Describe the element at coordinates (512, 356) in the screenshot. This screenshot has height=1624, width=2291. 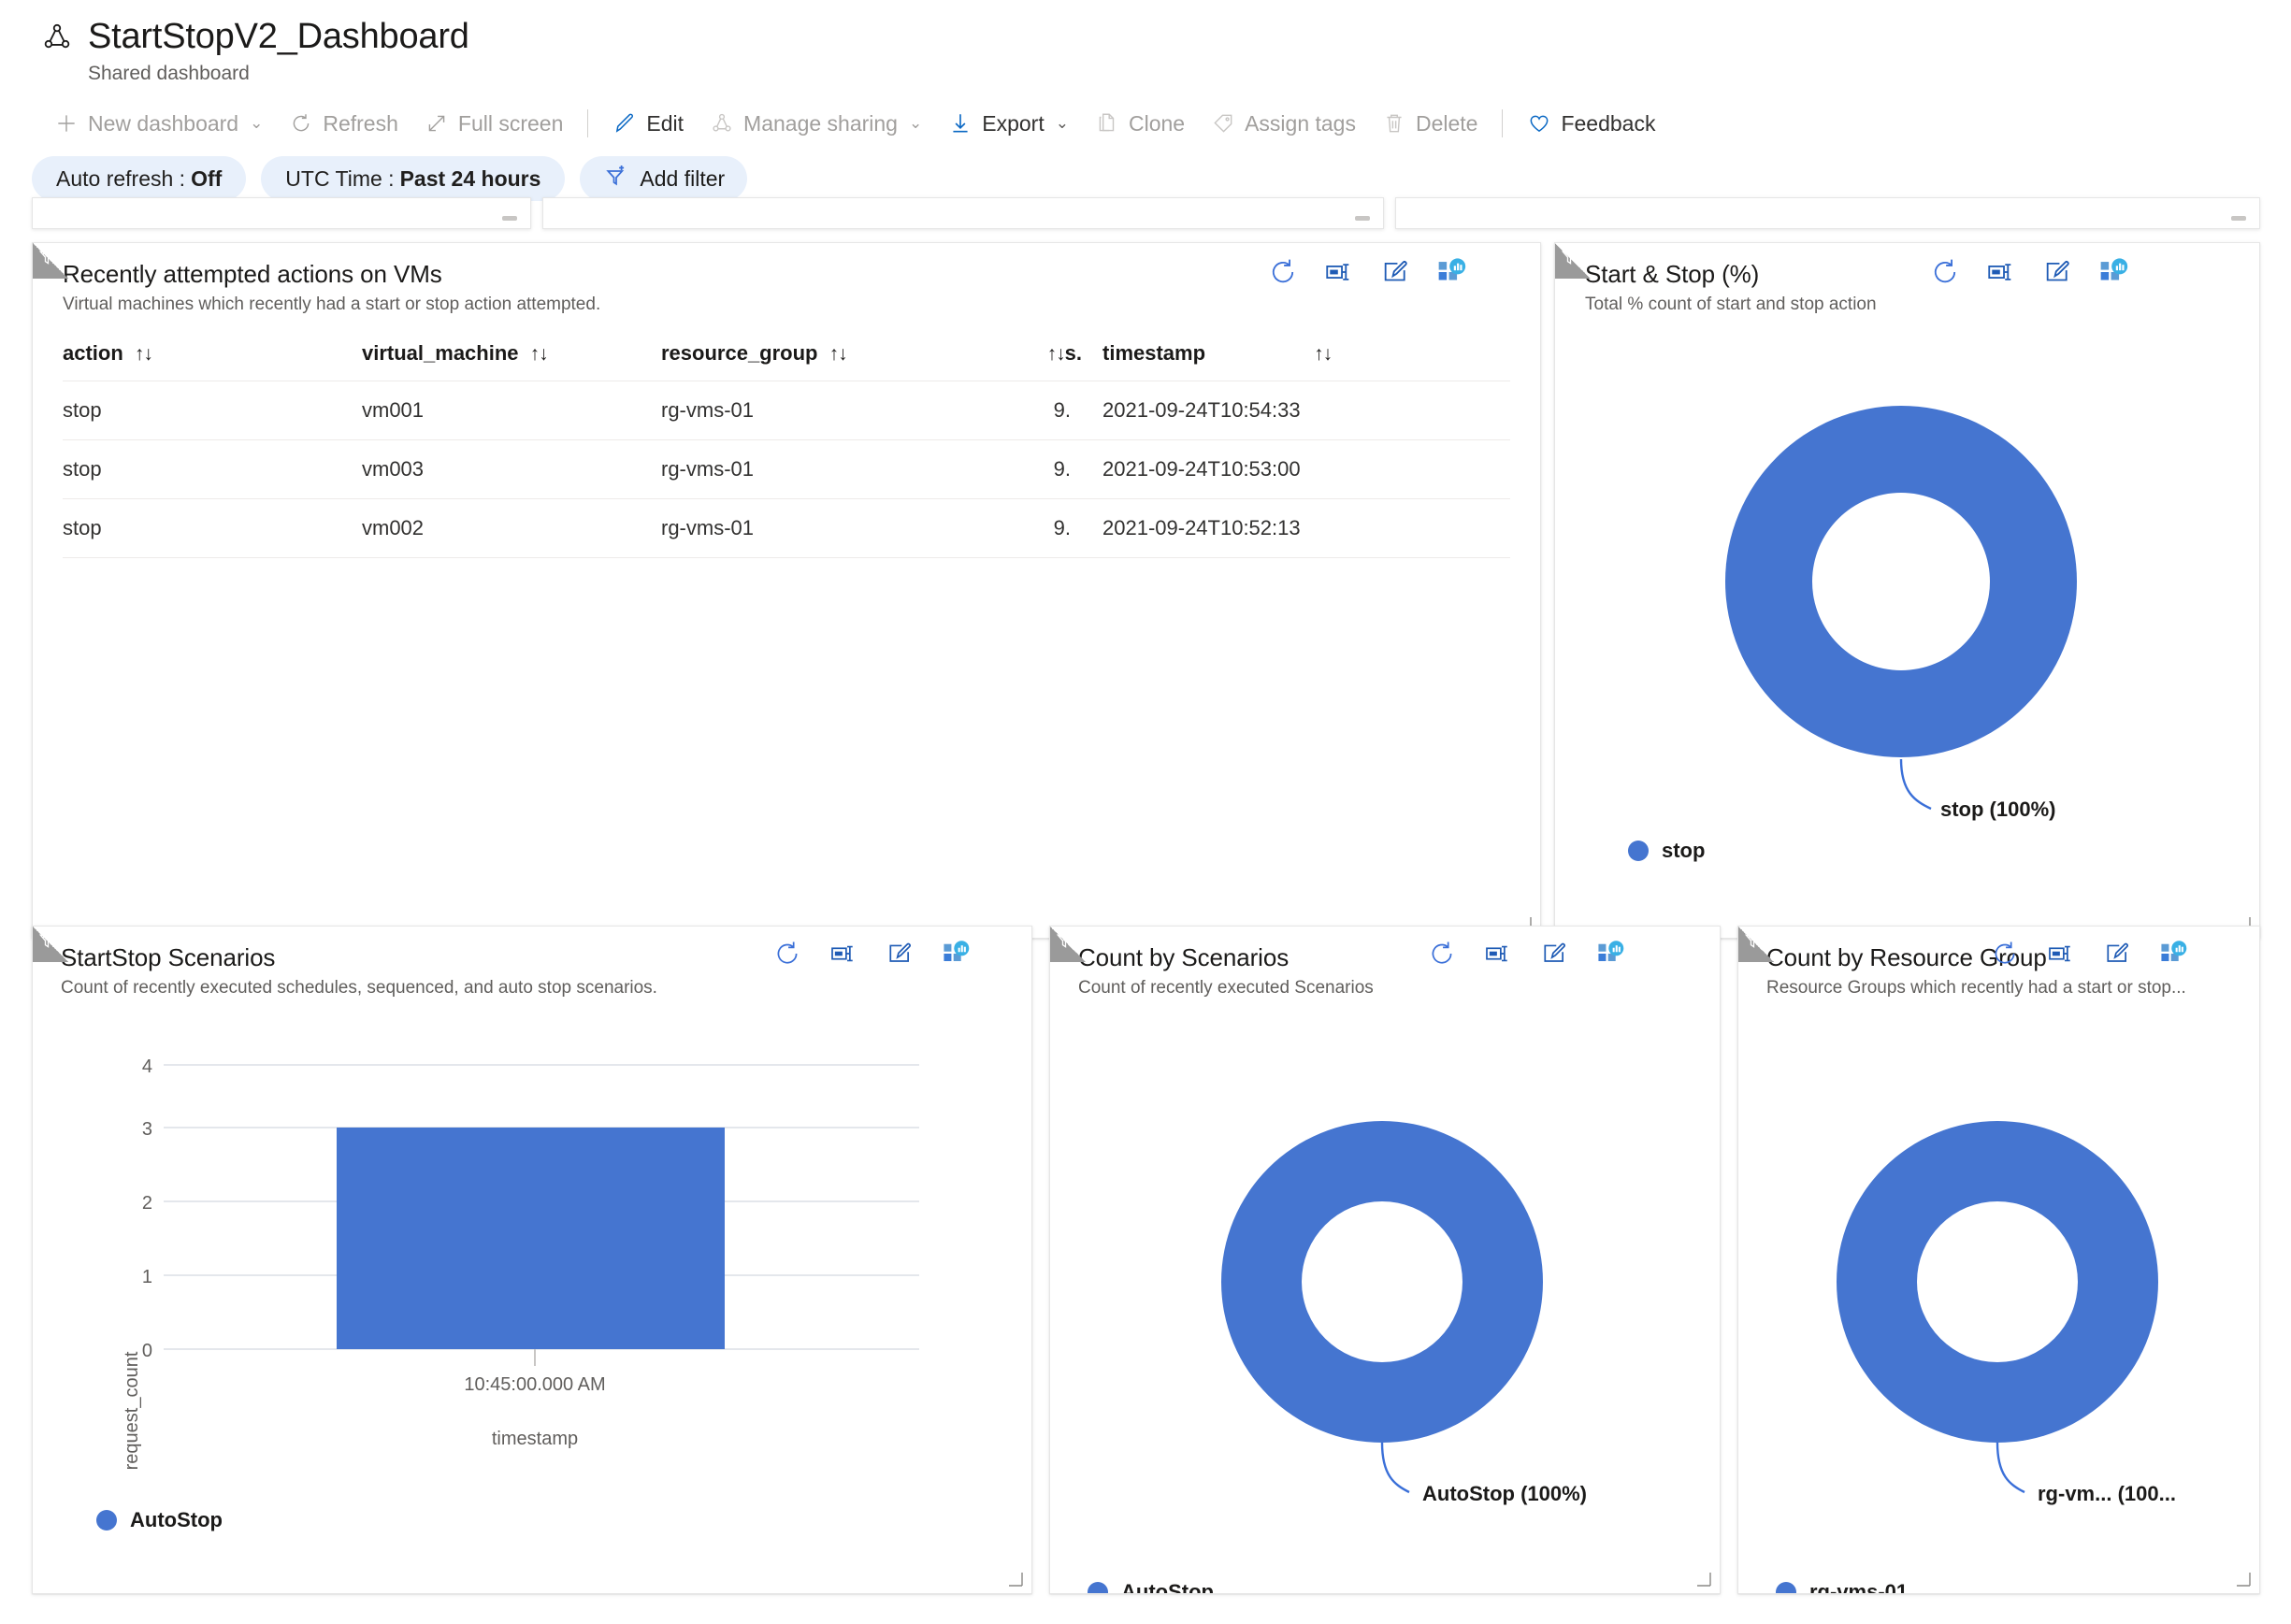
I see `column-header-virtual-machine: virtual_machine ↑↓` at that location.